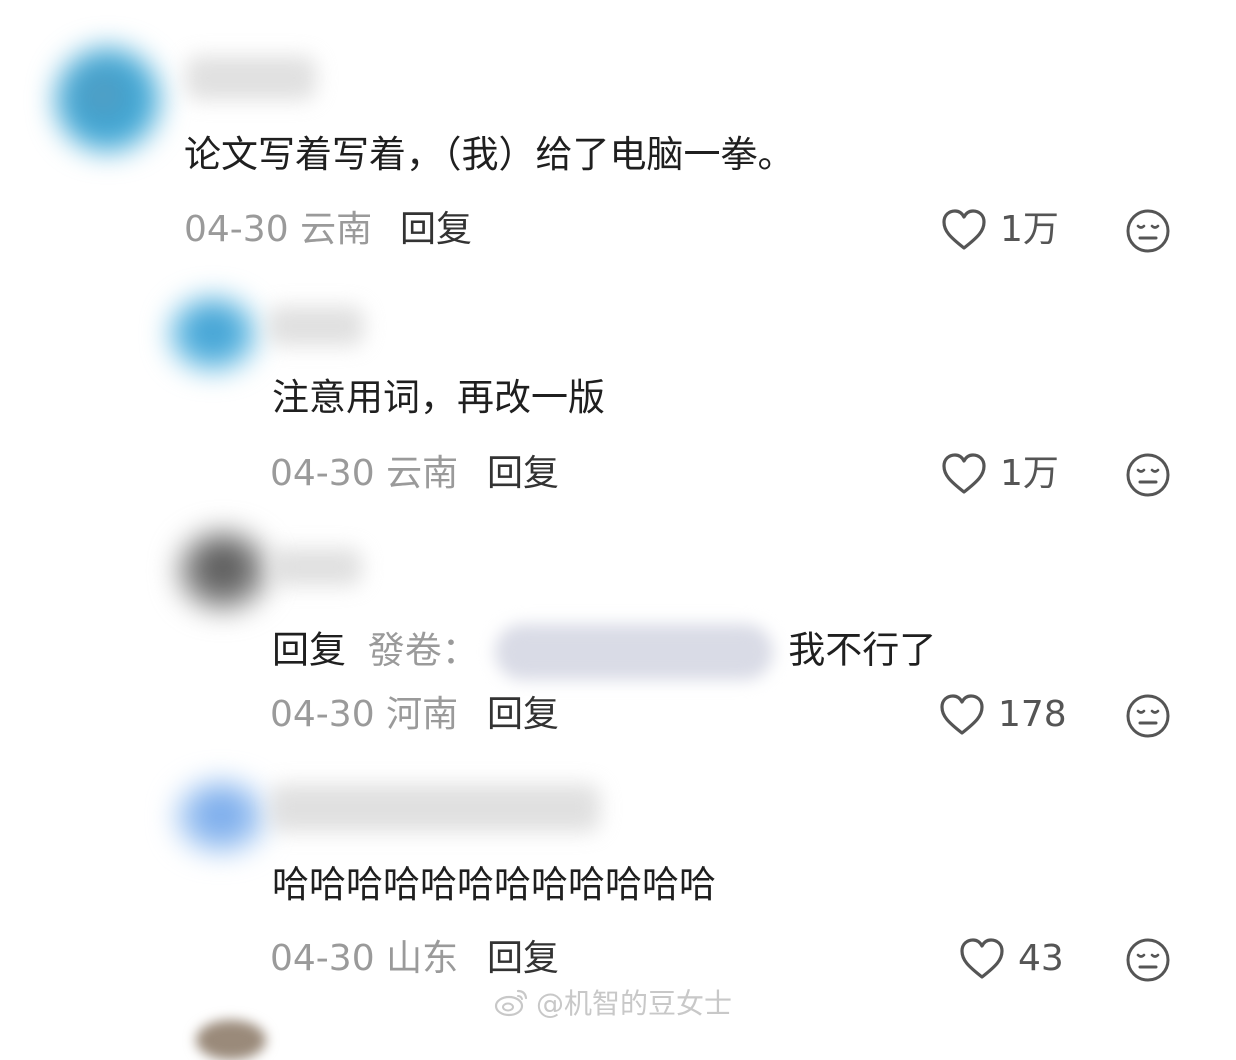 Image resolution: width=1236 pixels, height=1060 pixels. What do you see at coordinates (423, 650) in the screenshot?
I see `reply-target-name: 發卷：` at bounding box center [423, 650].